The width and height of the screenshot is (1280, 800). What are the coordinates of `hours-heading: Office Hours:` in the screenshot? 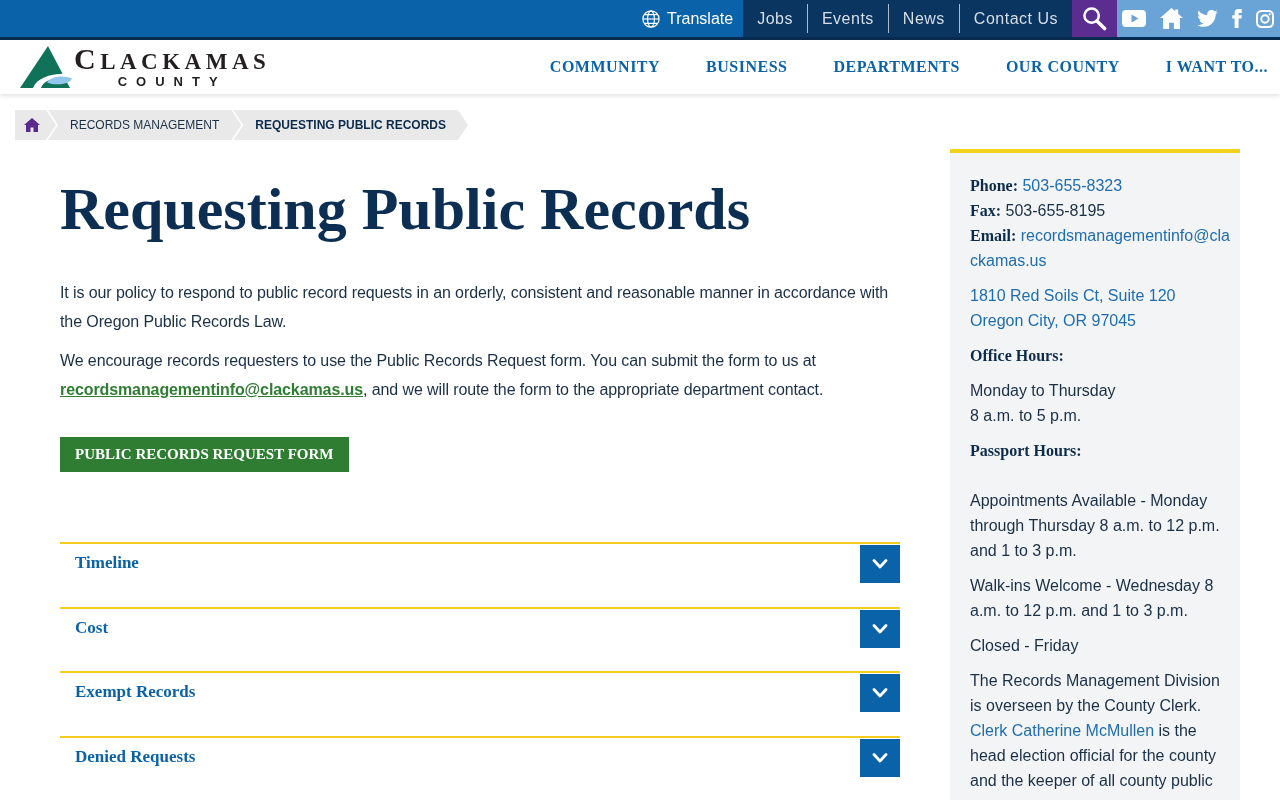 It's located at (1017, 356).